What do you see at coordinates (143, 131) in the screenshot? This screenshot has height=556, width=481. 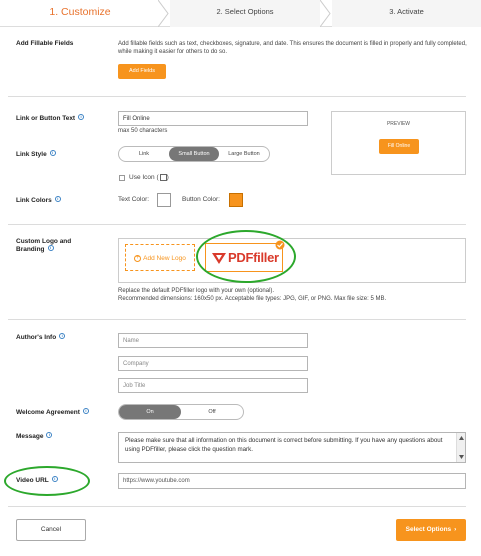 I see `link-text-hint: max 50 characters` at bounding box center [143, 131].